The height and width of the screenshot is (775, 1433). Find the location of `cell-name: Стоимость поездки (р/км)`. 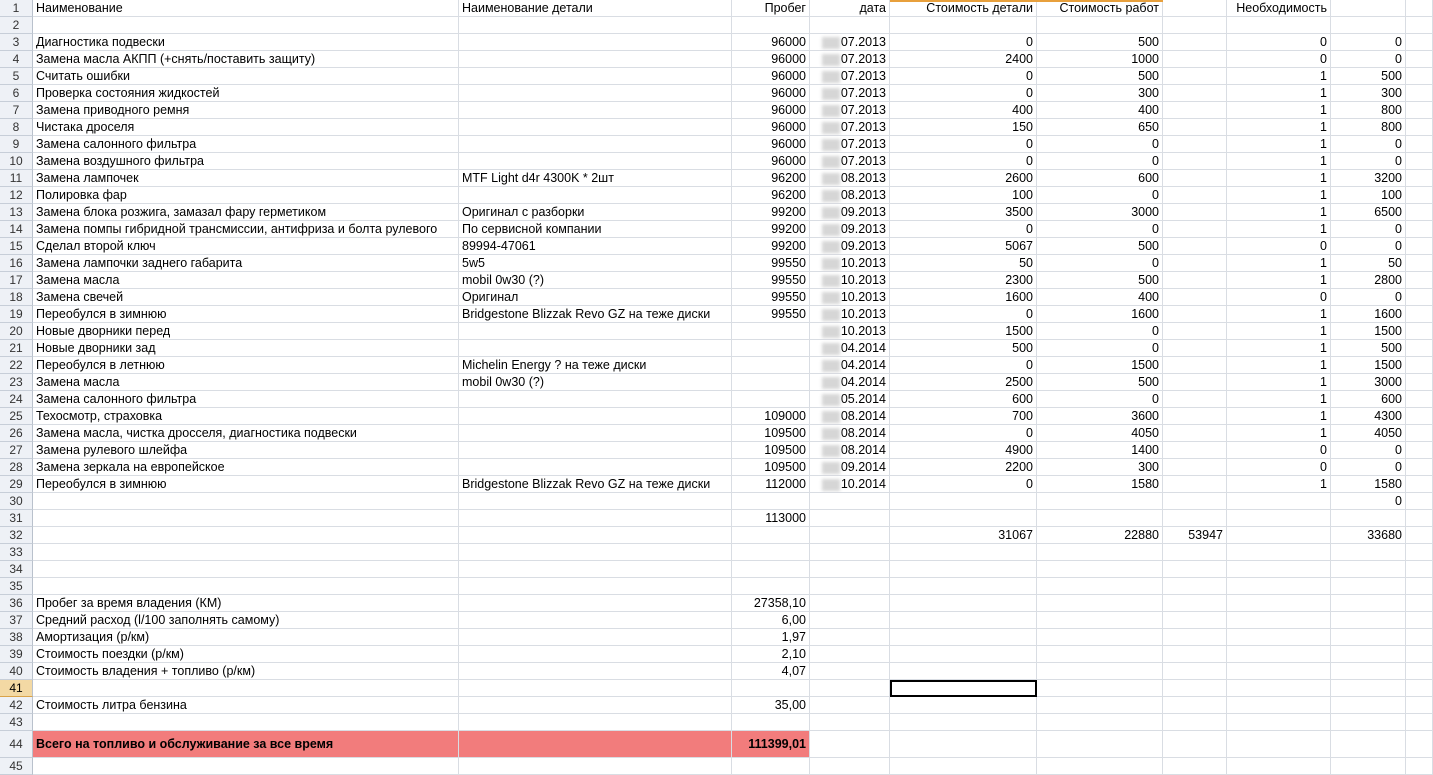

cell-name: Стоимость поездки (р/км) is located at coordinates (246, 654).